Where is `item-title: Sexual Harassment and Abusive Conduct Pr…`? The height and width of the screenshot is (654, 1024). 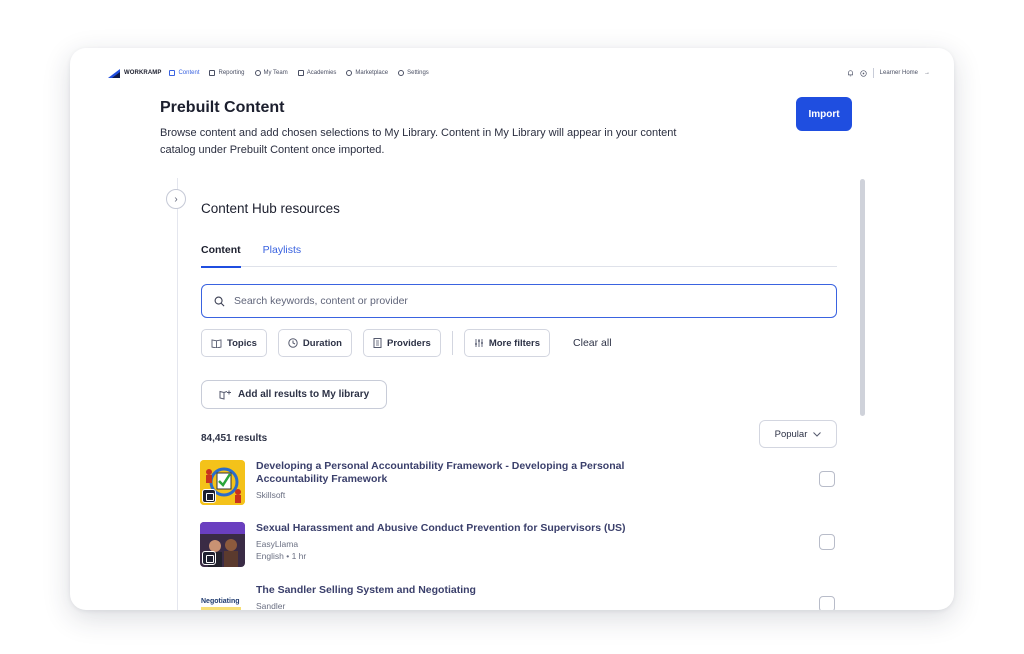
item-title: Sexual Harassment and Abusive Conduct Pr… is located at coordinates (466, 528).